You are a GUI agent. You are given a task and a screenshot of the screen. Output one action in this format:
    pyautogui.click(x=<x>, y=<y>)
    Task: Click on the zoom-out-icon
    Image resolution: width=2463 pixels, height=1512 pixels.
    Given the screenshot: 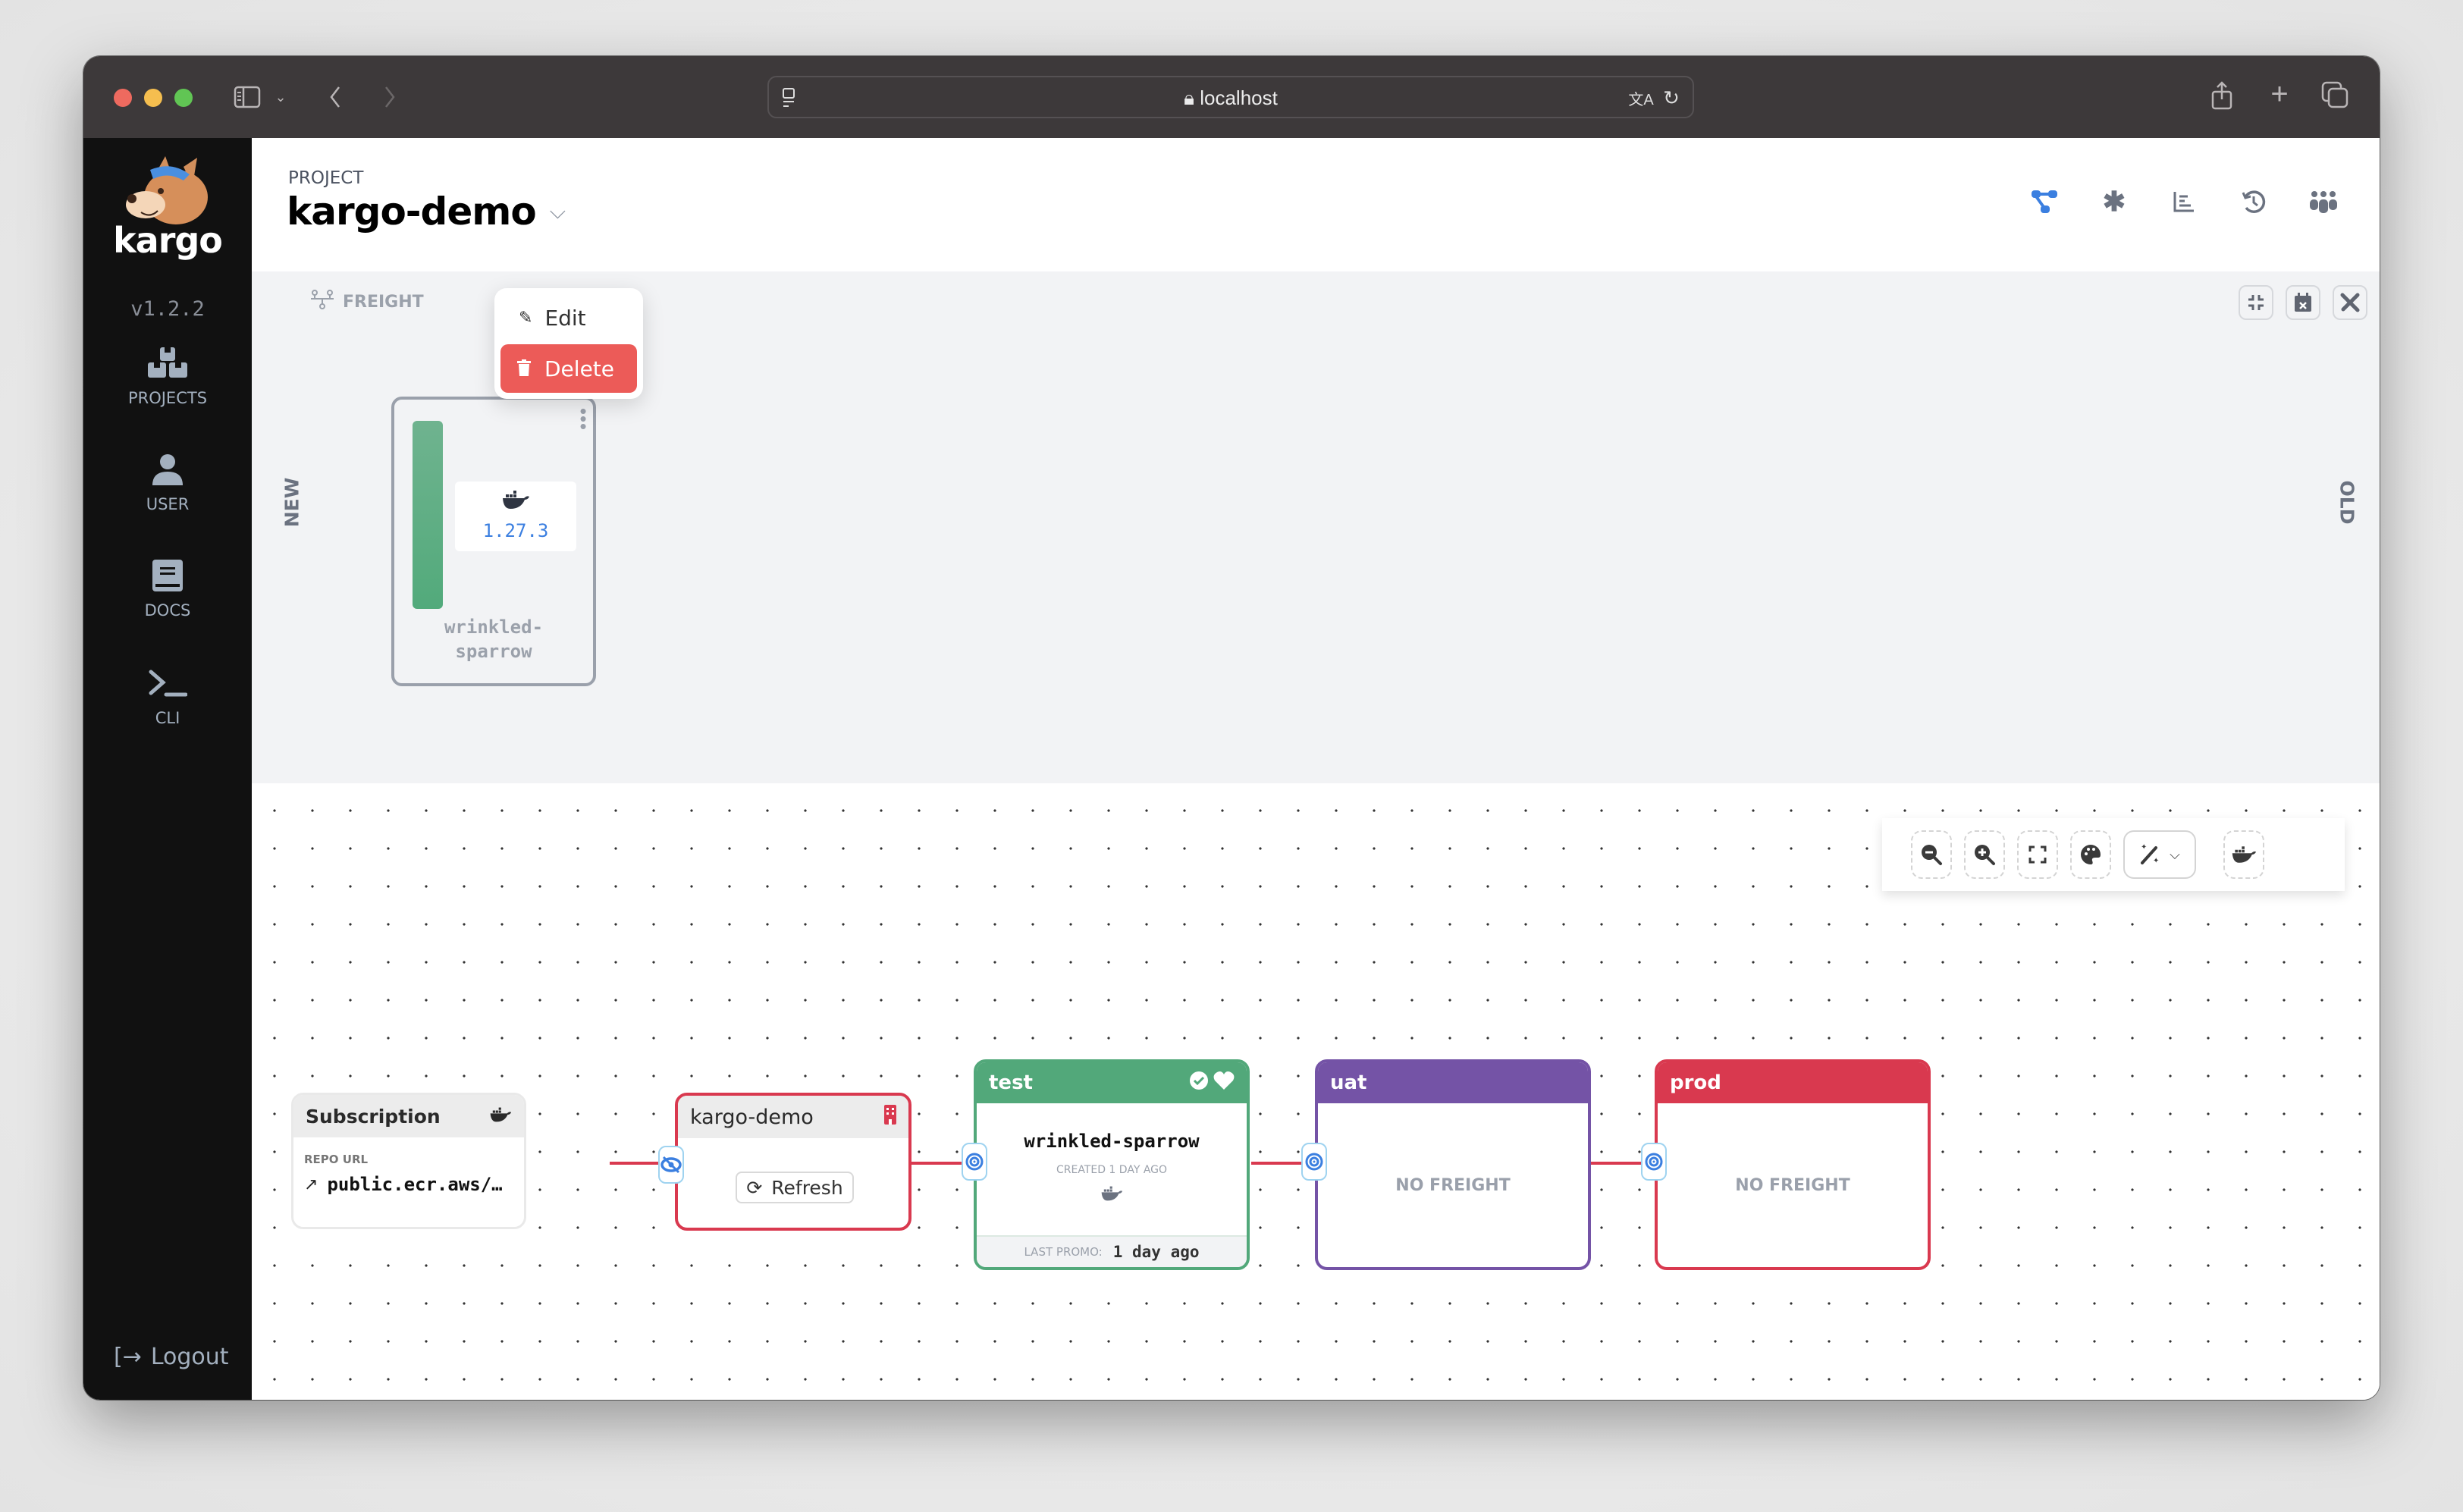 What is the action you would take?
    pyautogui.click(x=1931, y=854)
    